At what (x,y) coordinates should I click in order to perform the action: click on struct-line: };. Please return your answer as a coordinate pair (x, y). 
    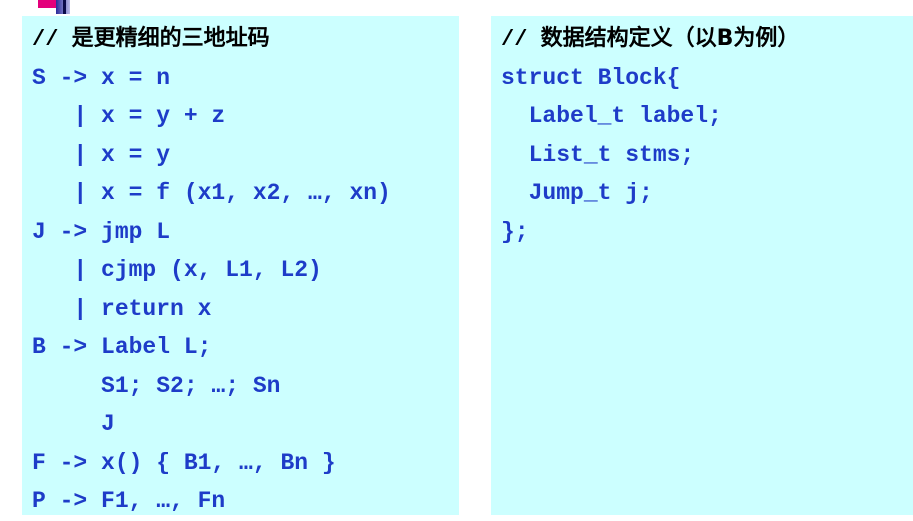
    Looking at the image, I should click on (515, 231).